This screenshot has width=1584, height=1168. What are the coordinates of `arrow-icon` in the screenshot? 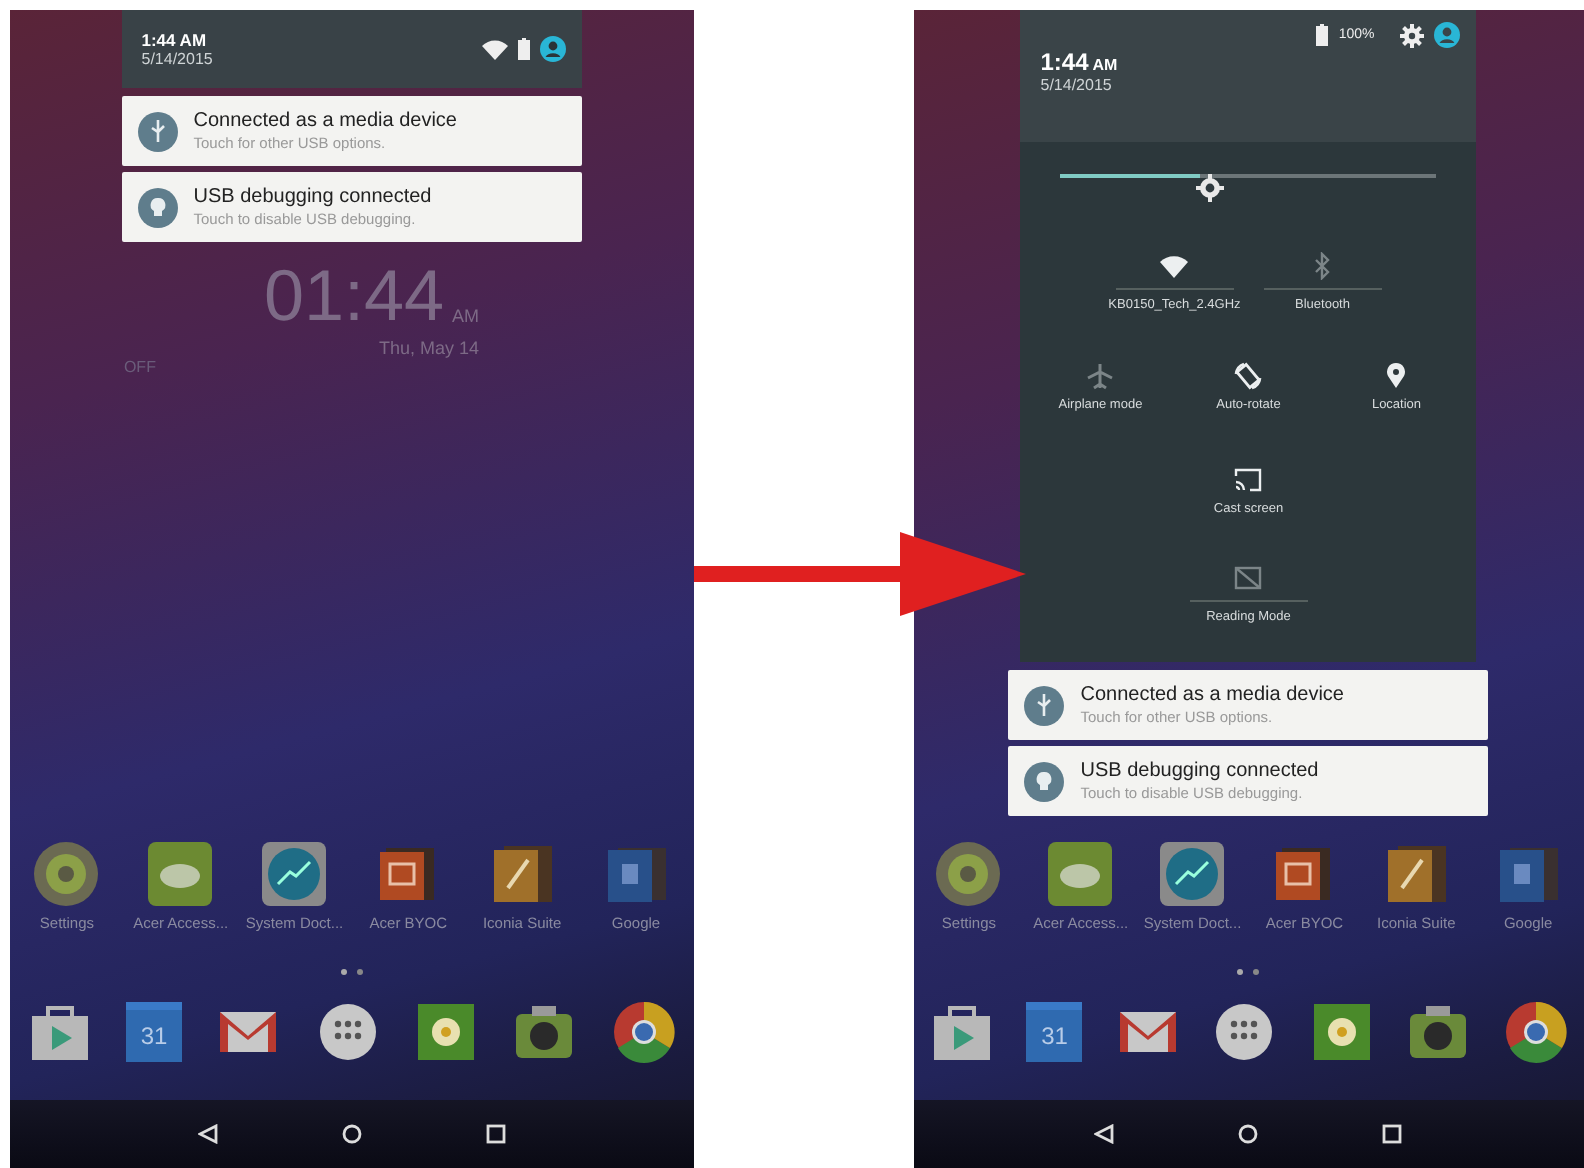 It's located at (860, 574).